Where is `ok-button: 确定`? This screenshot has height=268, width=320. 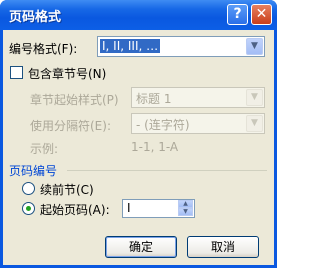 ok-button: 确定 is located at coordinates (141, 247).